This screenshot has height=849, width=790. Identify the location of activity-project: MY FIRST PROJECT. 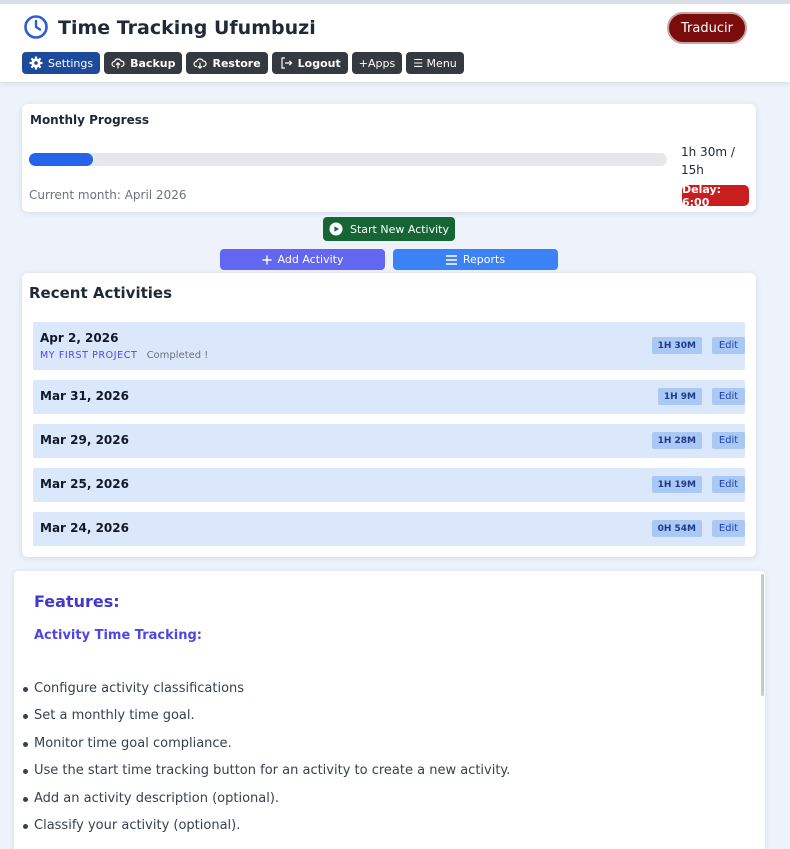
(89, 355).